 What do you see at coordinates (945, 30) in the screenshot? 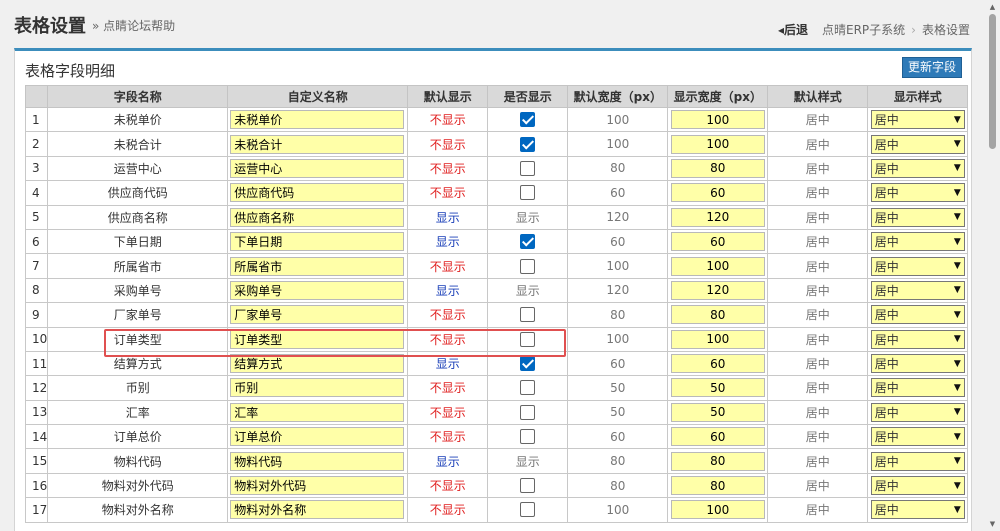
I see `breadcrumb-item-current: 表格设置` at bounding box center [945, 30].